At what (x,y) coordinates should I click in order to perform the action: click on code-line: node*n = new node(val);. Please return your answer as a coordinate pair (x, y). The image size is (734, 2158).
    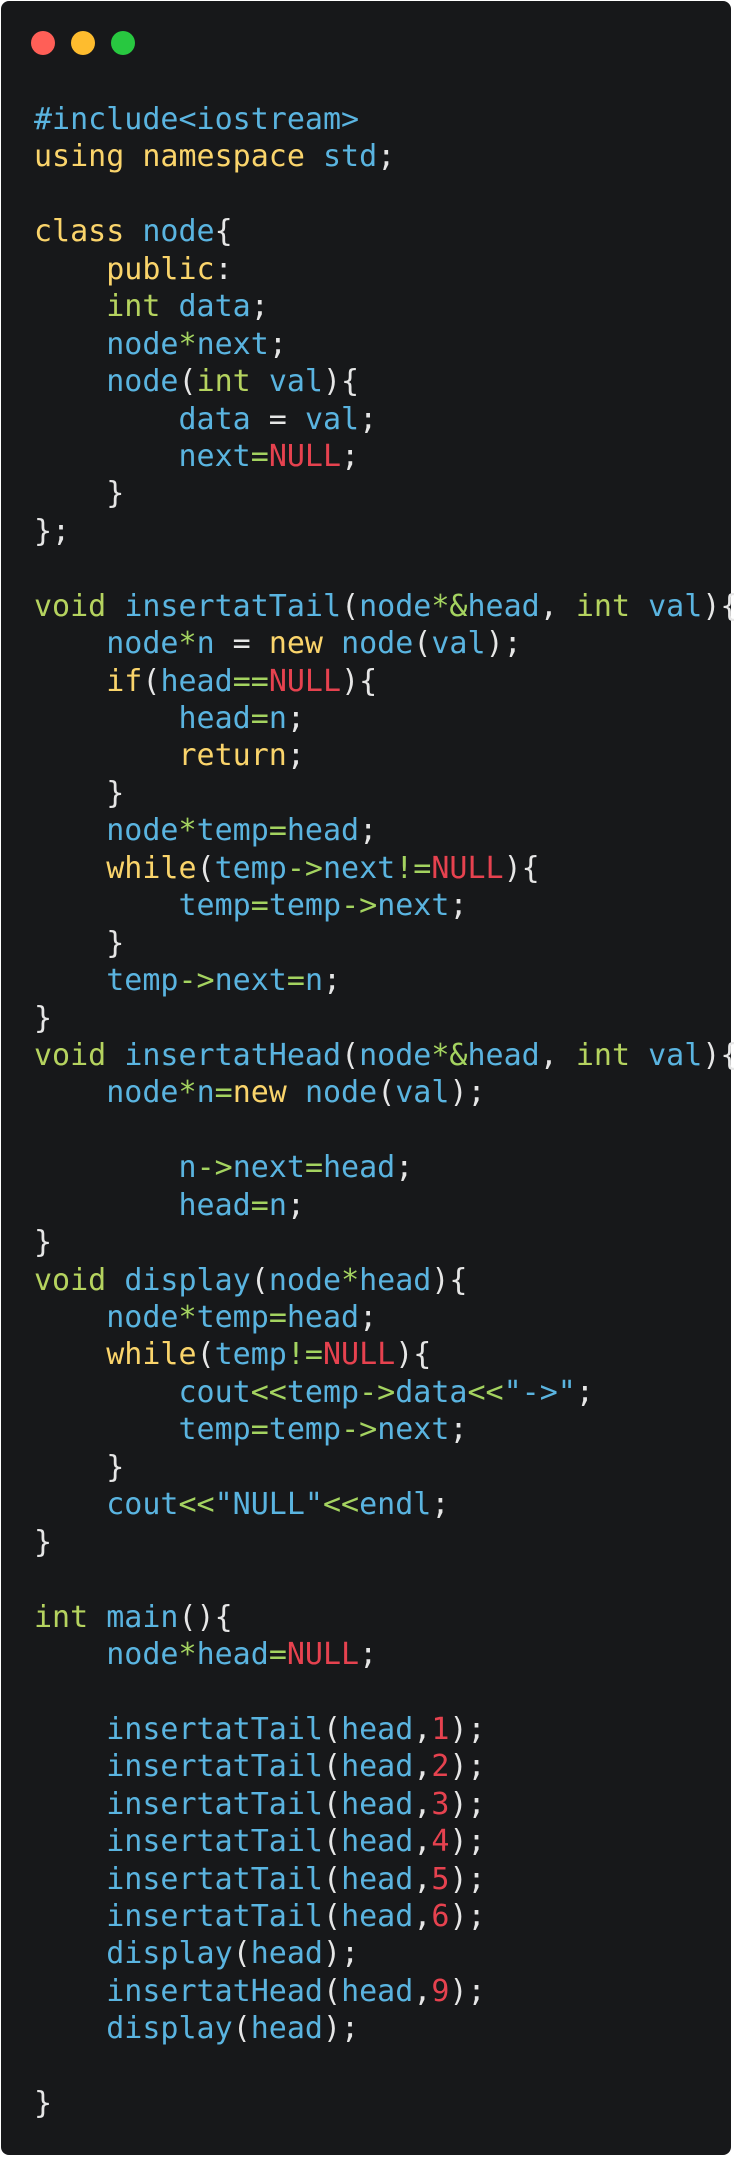
    Looking at the image, I should click on (384, 643).